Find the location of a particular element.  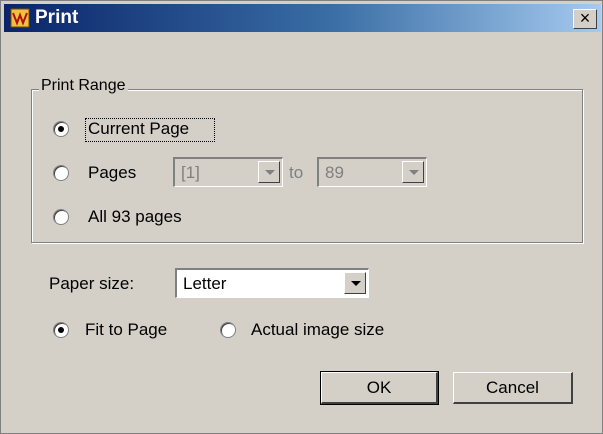

pages-from-select: [1] is located at coordinates (228, 172).